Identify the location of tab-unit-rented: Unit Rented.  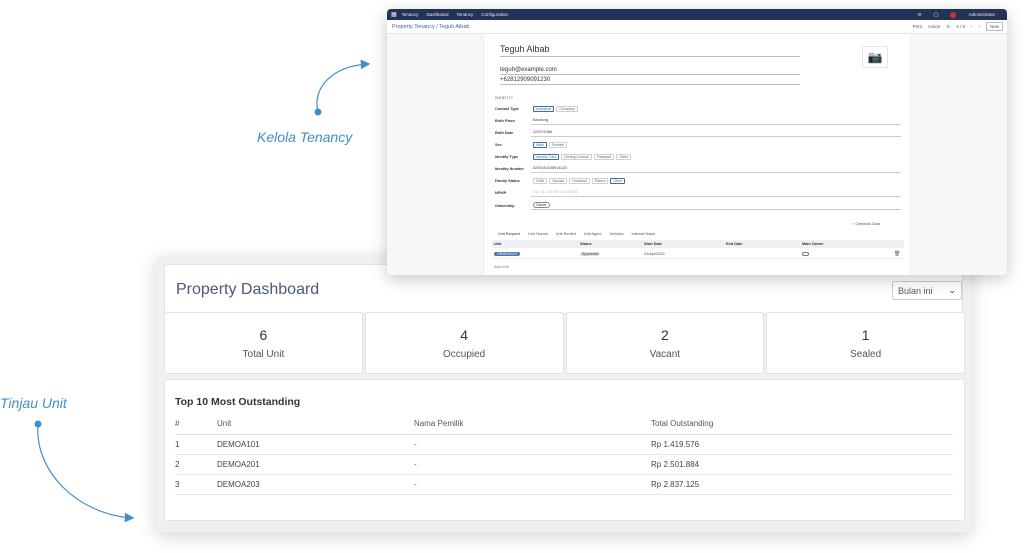
(566, 234).